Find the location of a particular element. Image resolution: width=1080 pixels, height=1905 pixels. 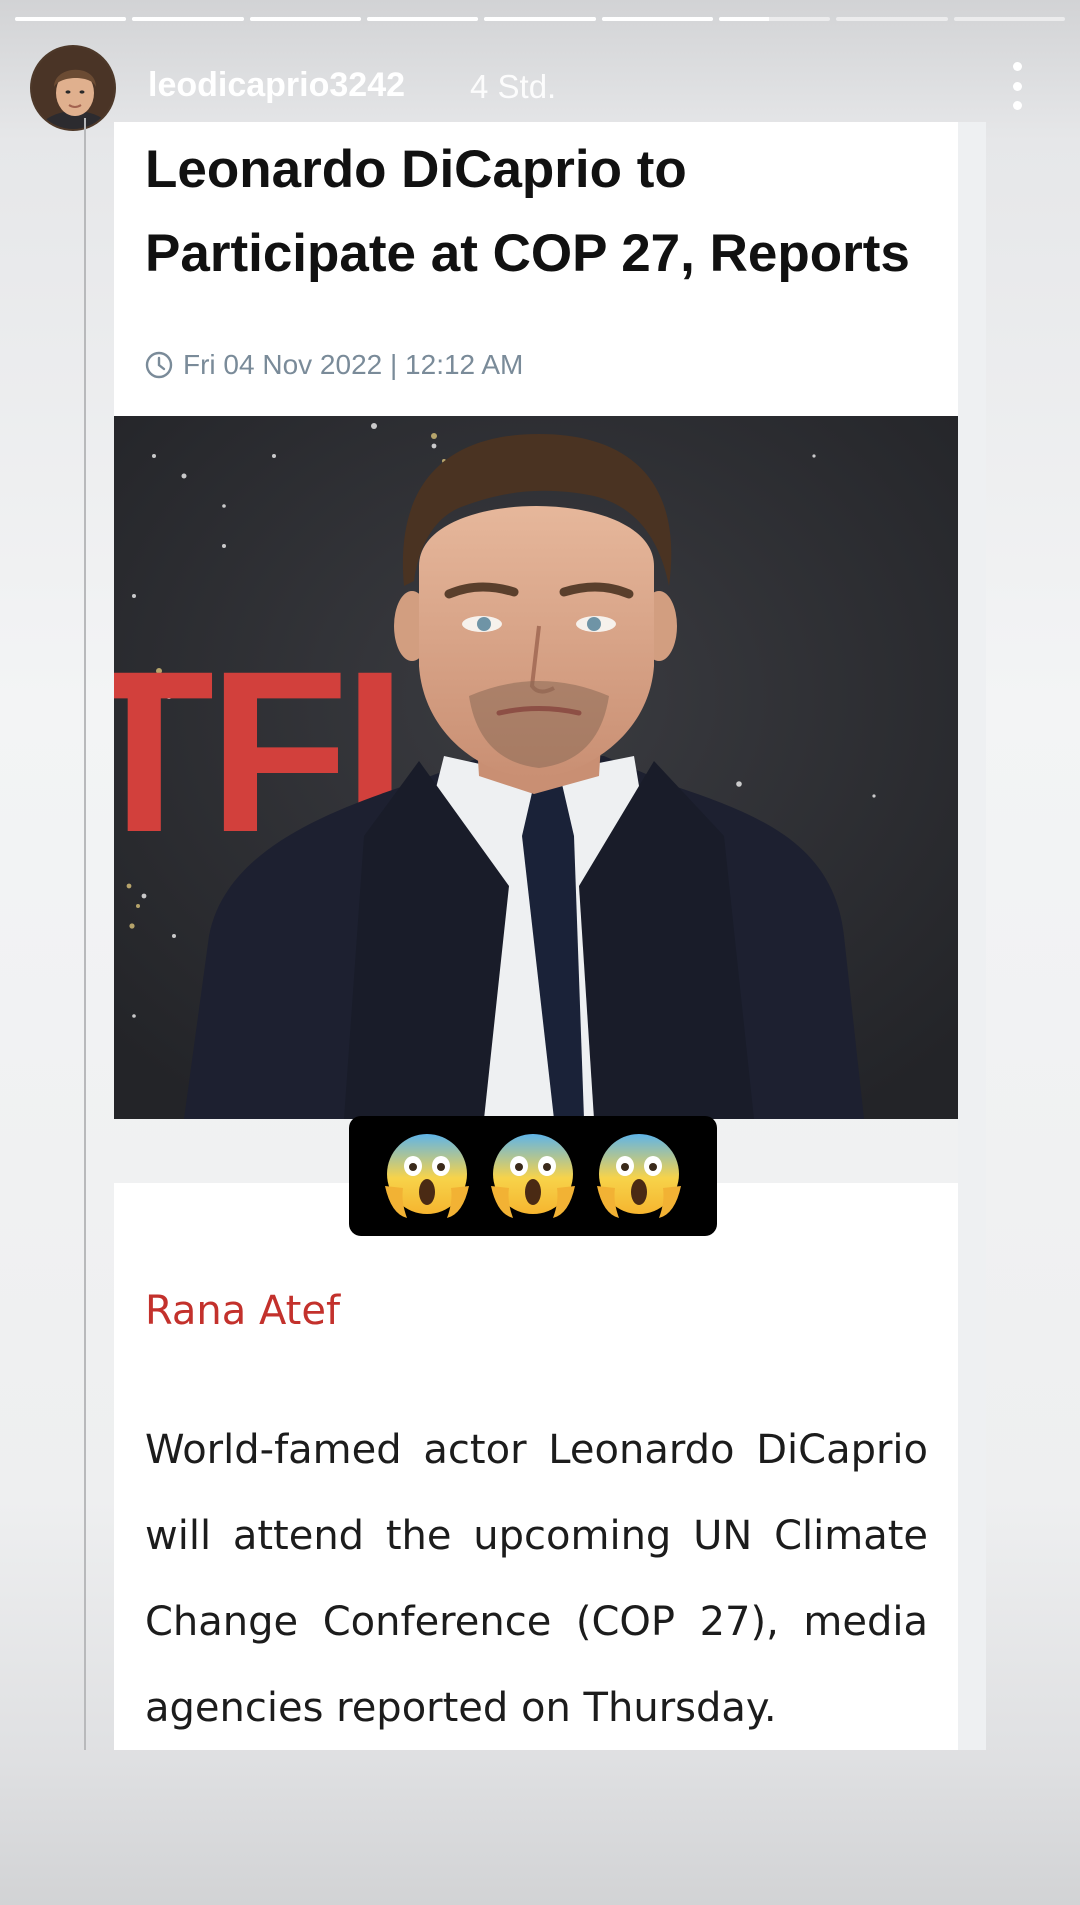

card-left-edge is located at coordinates (85, 934).